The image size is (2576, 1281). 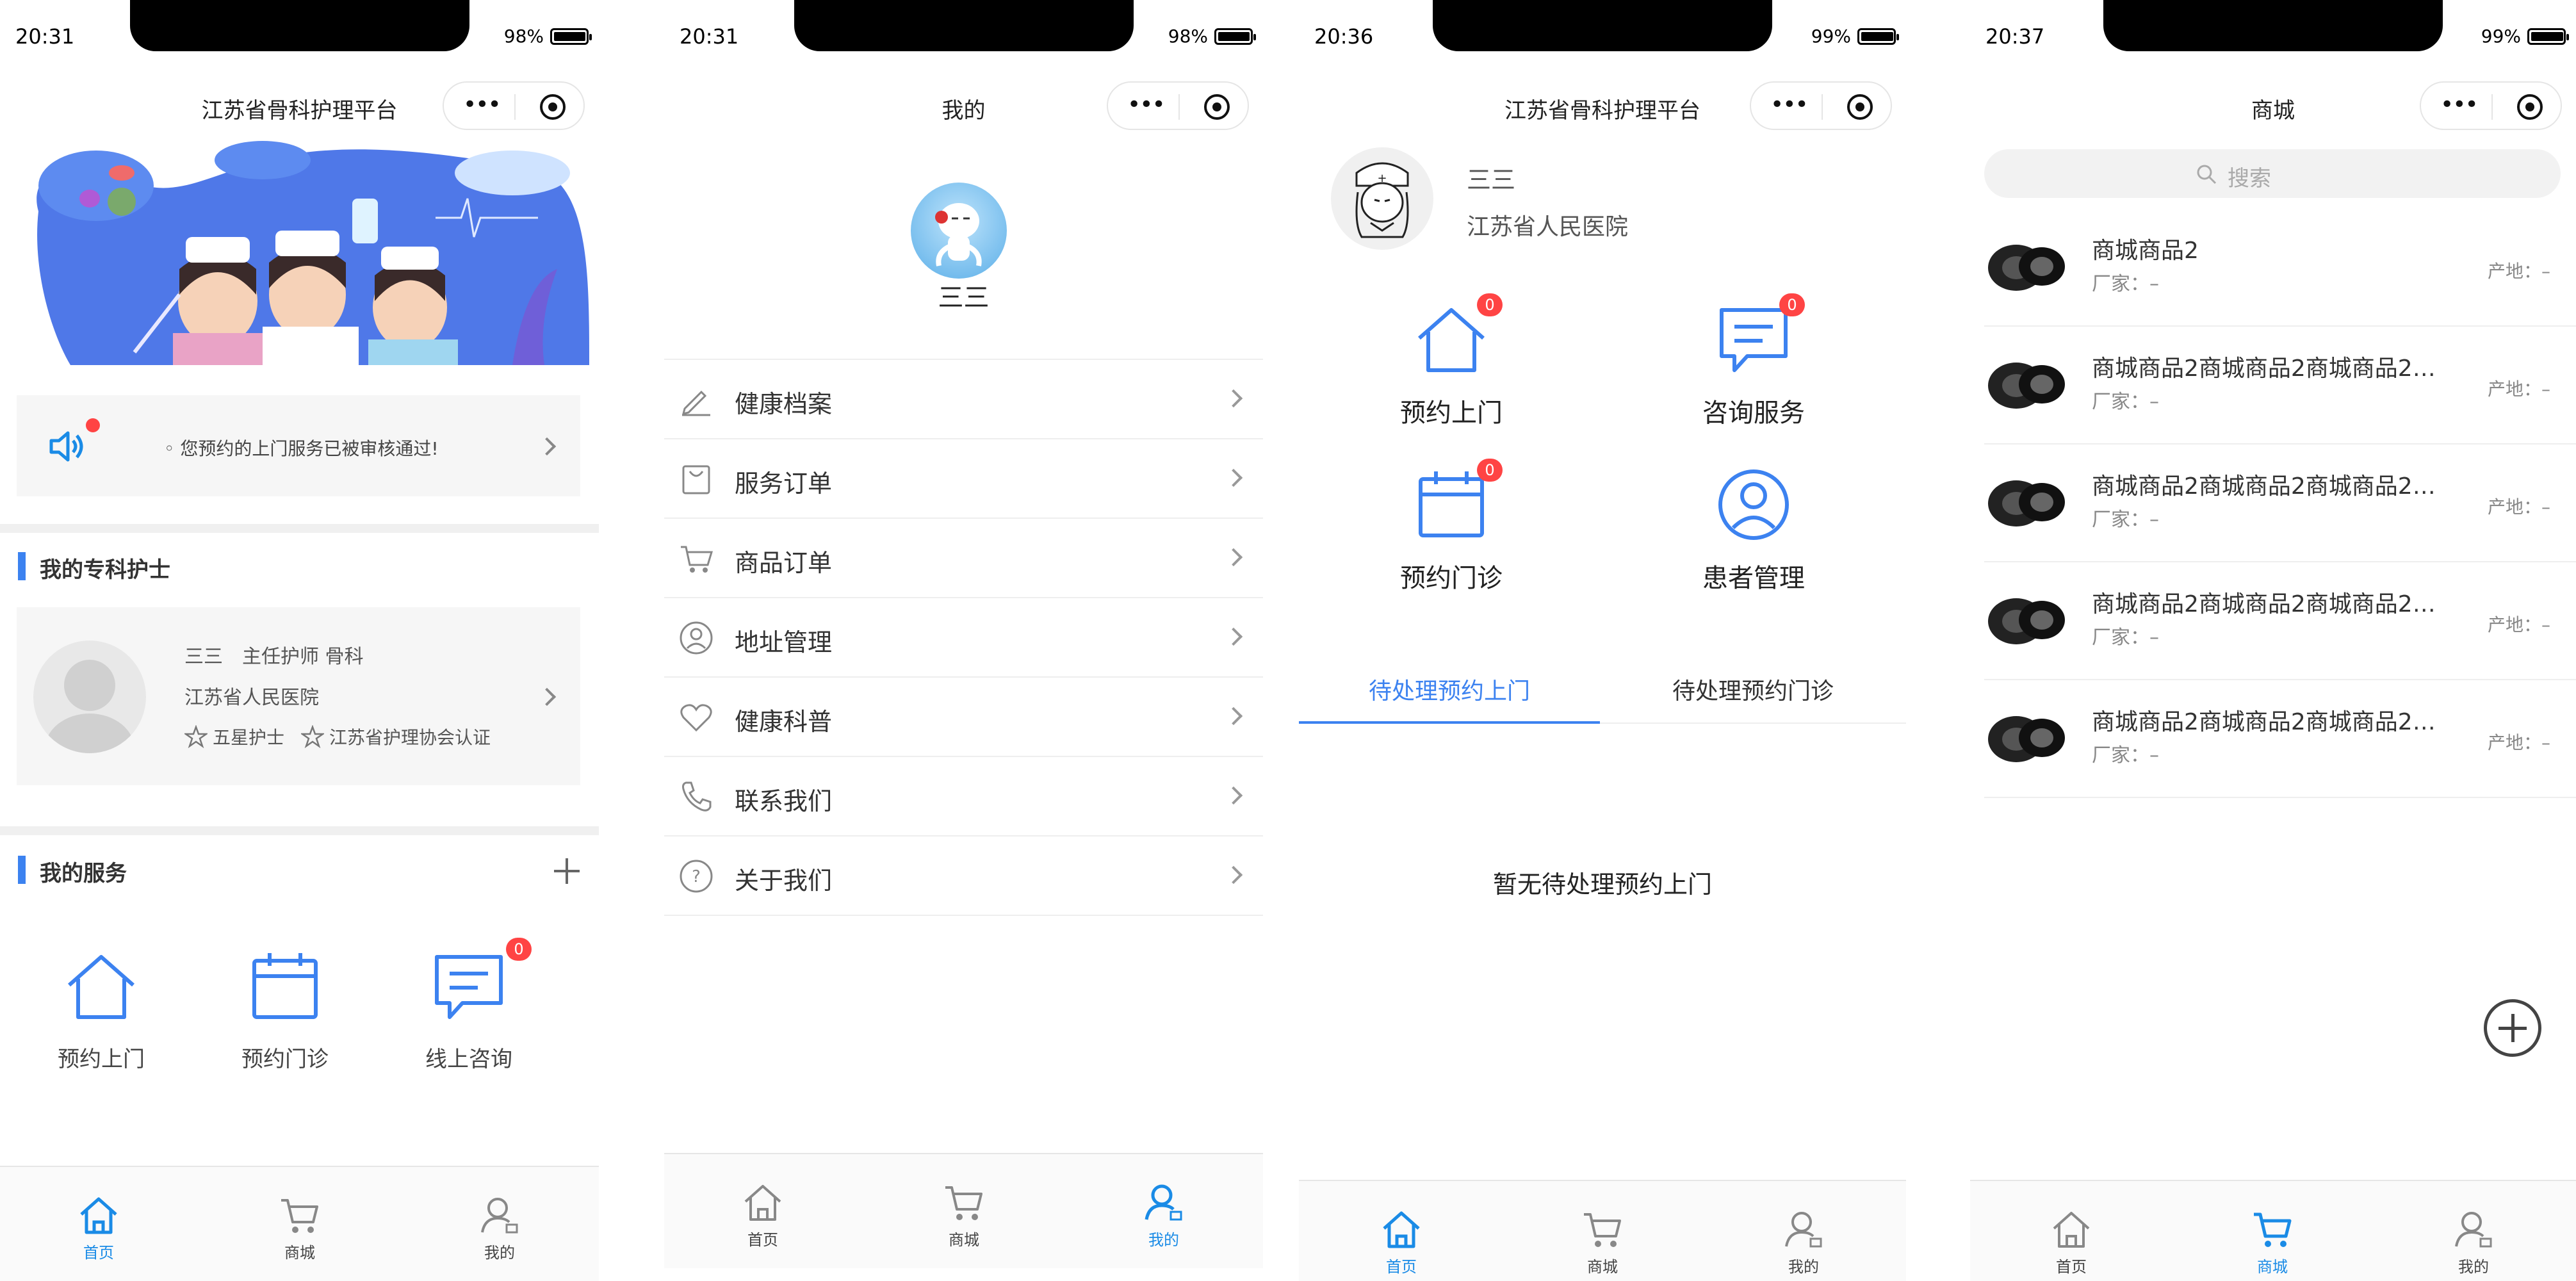 I want to click on active-tab-indicator, so click(x=1449, y=722).